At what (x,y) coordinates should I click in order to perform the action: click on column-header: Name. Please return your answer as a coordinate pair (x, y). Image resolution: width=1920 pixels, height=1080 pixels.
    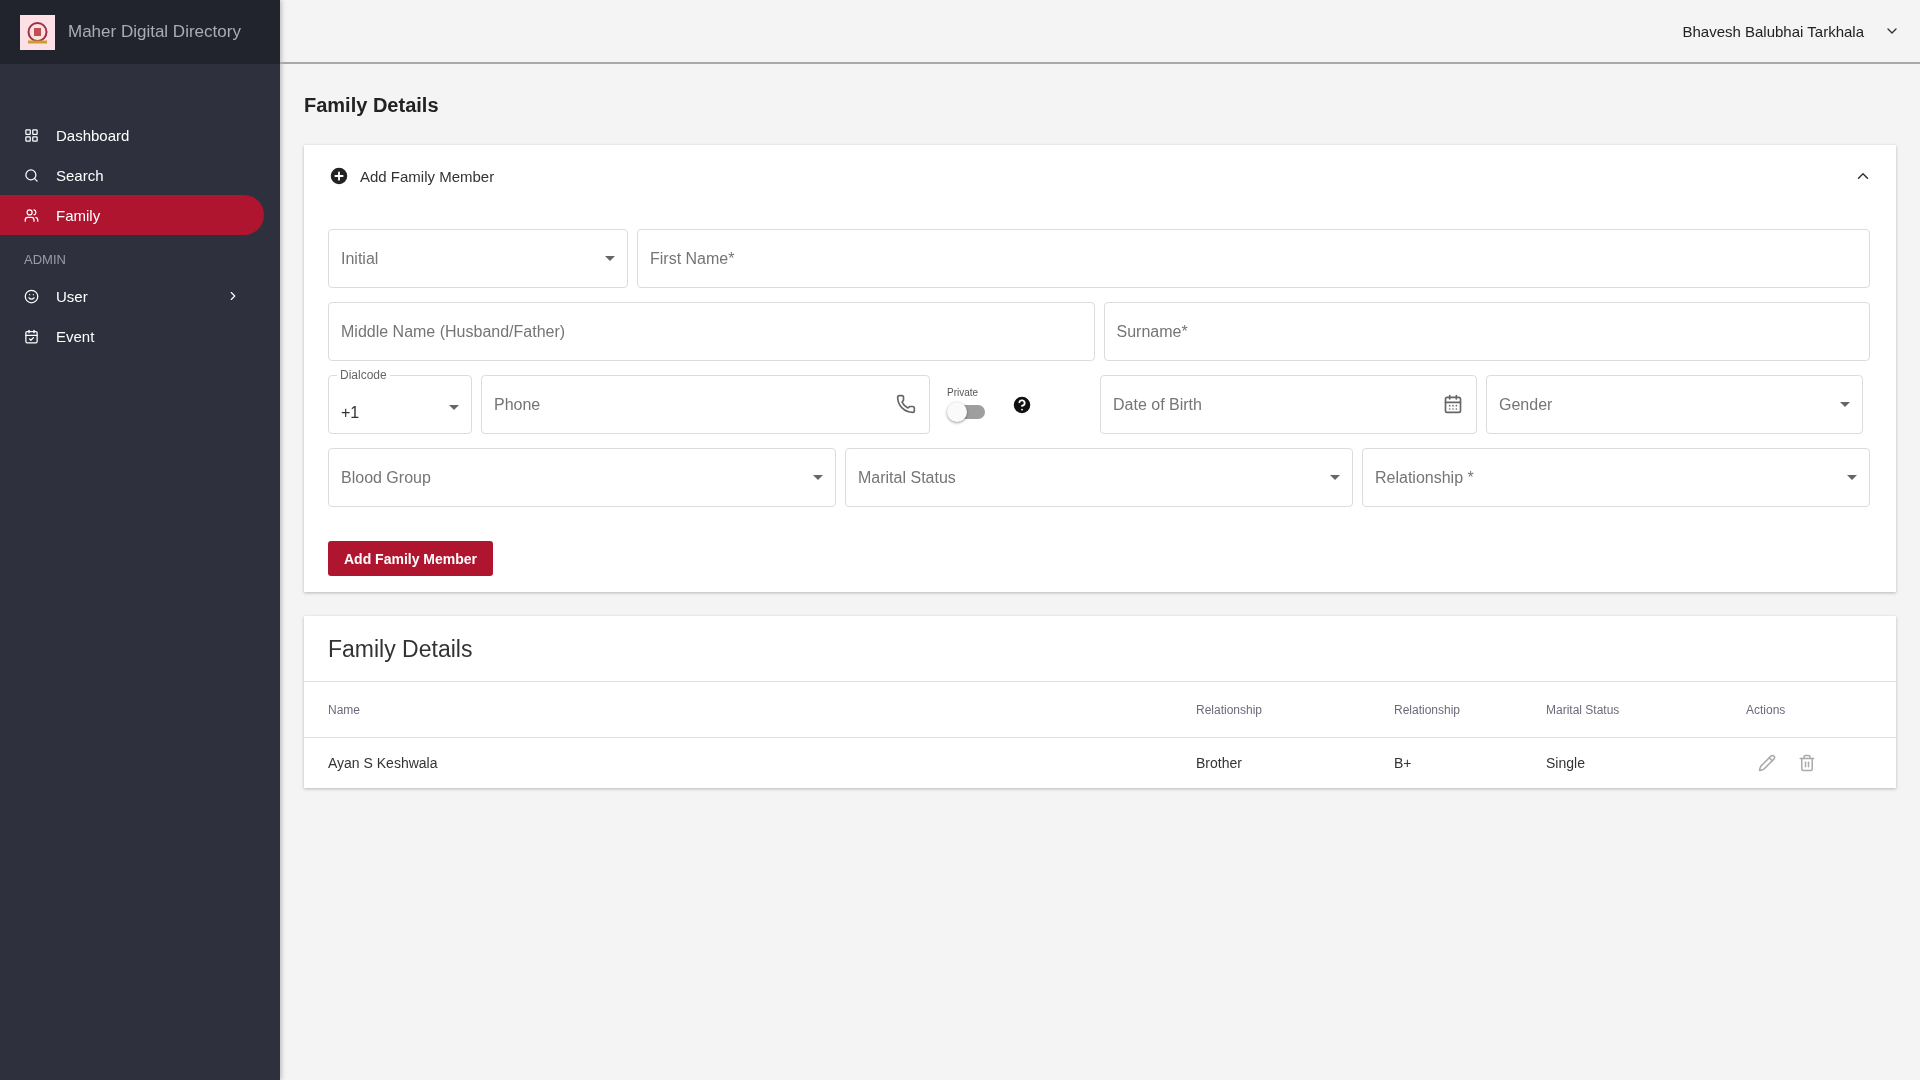
    Looking at the image, I should click on (344, 709).